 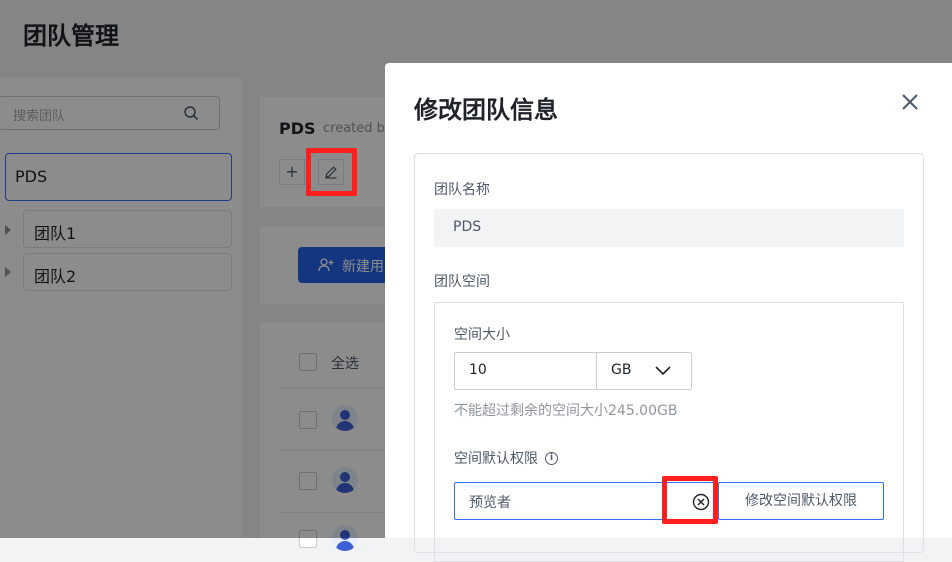 What do you see at coordinates (621, 370) in the screenshot?
I see `space-unit-value: GB` at bounding box center [621, 370].